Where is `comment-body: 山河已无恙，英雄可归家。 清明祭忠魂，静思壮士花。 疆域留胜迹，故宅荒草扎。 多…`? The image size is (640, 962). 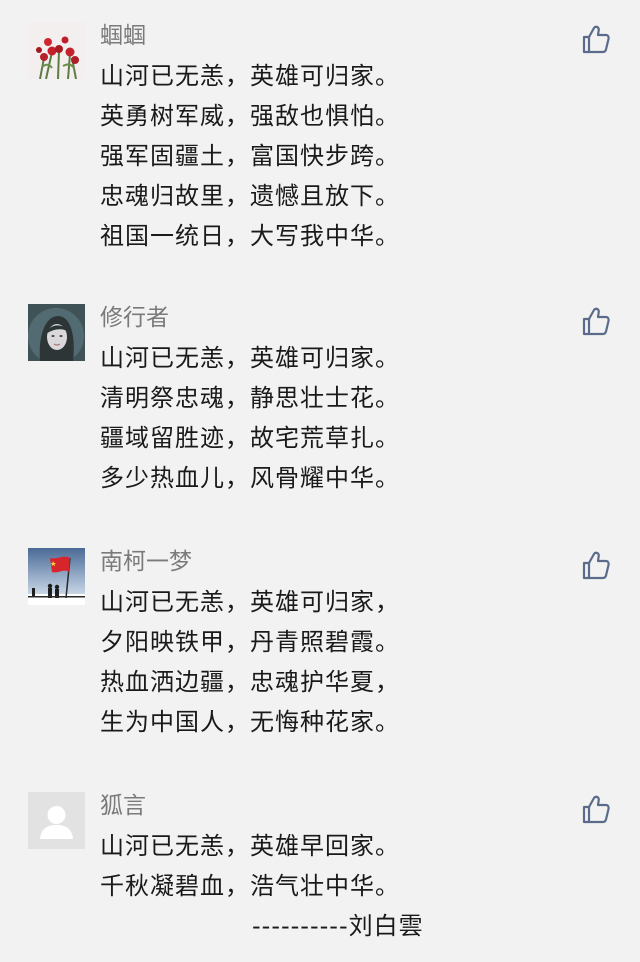 comment-body: 山河已无恙，英雄可归家。 清明祭忠魂，静思壮士花。 疆域留胜迹，故宅荒草扎。 多… is located at coordinates (360, 418).